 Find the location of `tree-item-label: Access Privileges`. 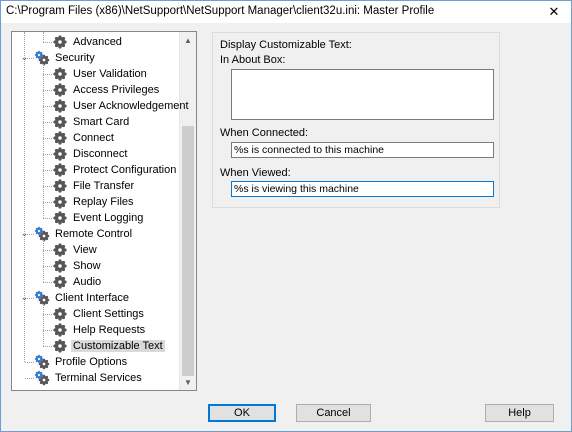

tree-item-label: Access Privileges is located at coordinates (116, 90).